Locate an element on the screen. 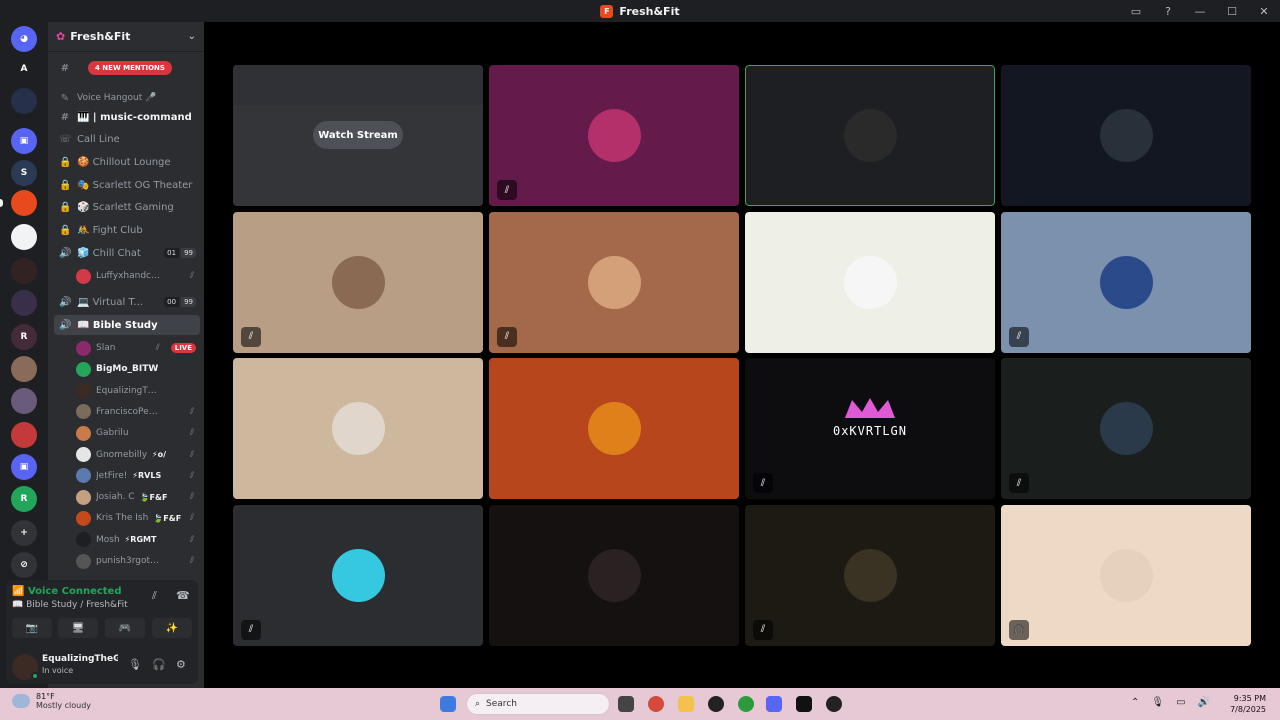 The width and height of the screenshot is (1280, 720). voice-user: FranciscoPereira ⫽ is located at coordinates (138, 412).